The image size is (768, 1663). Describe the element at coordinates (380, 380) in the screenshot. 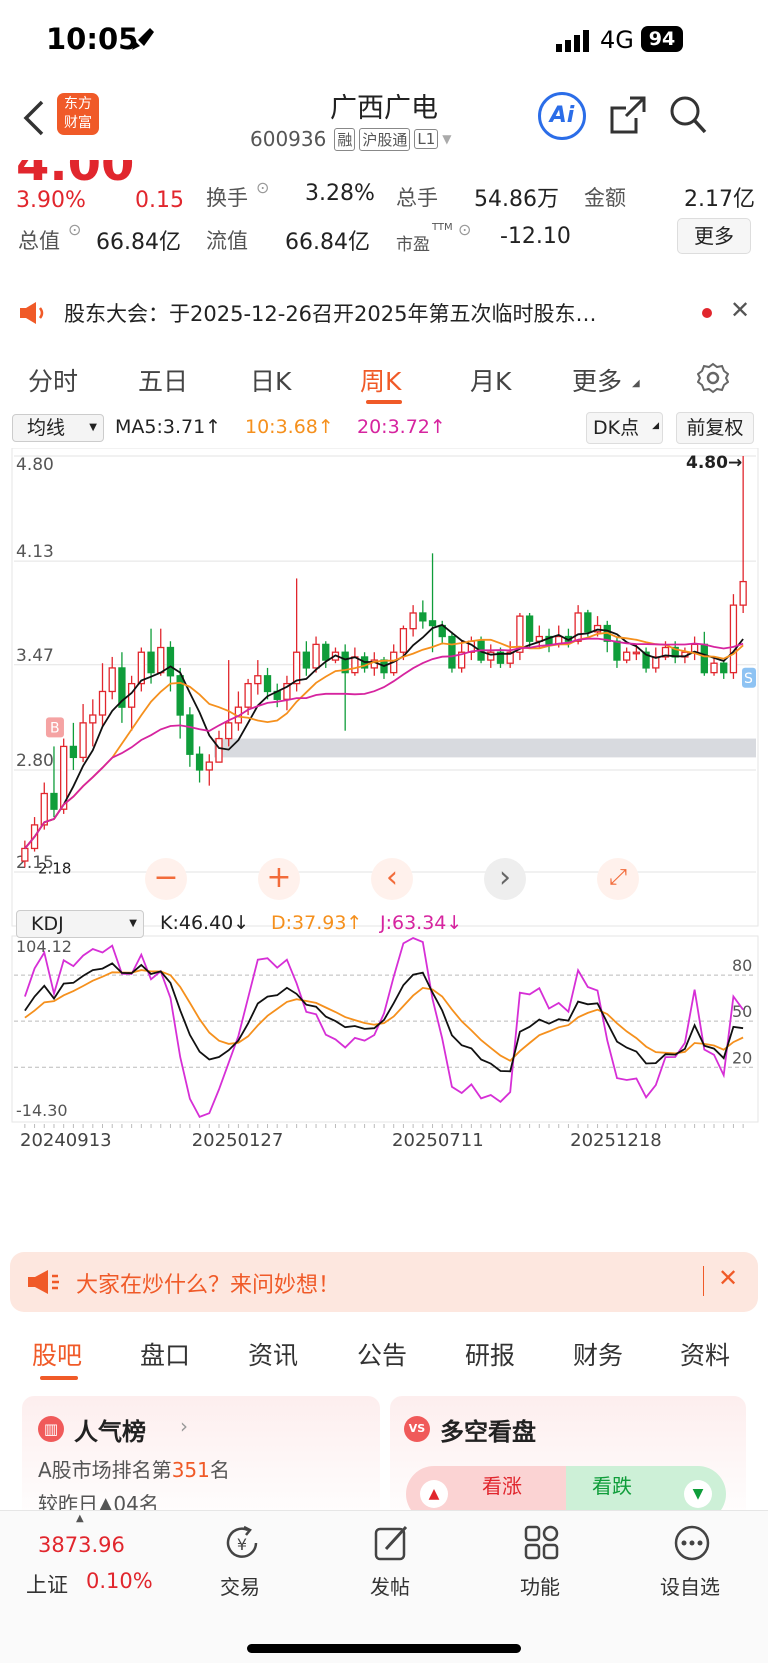

I see `tab-weekly: 周K` at that location.